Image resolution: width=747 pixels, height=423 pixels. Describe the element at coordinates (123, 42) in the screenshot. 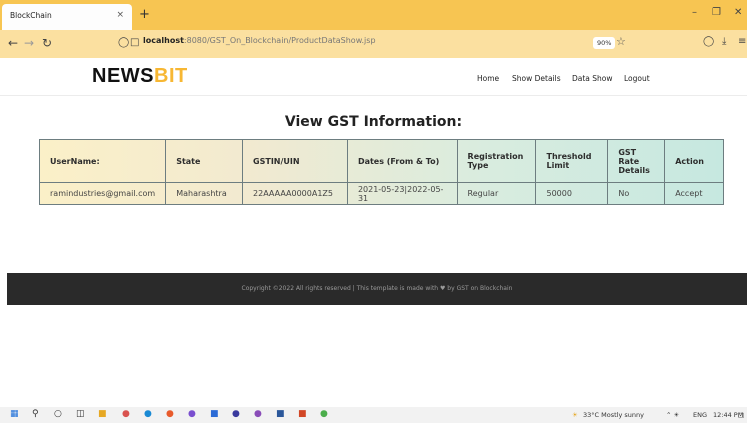

I see `shield-icon: ◯` at that location.